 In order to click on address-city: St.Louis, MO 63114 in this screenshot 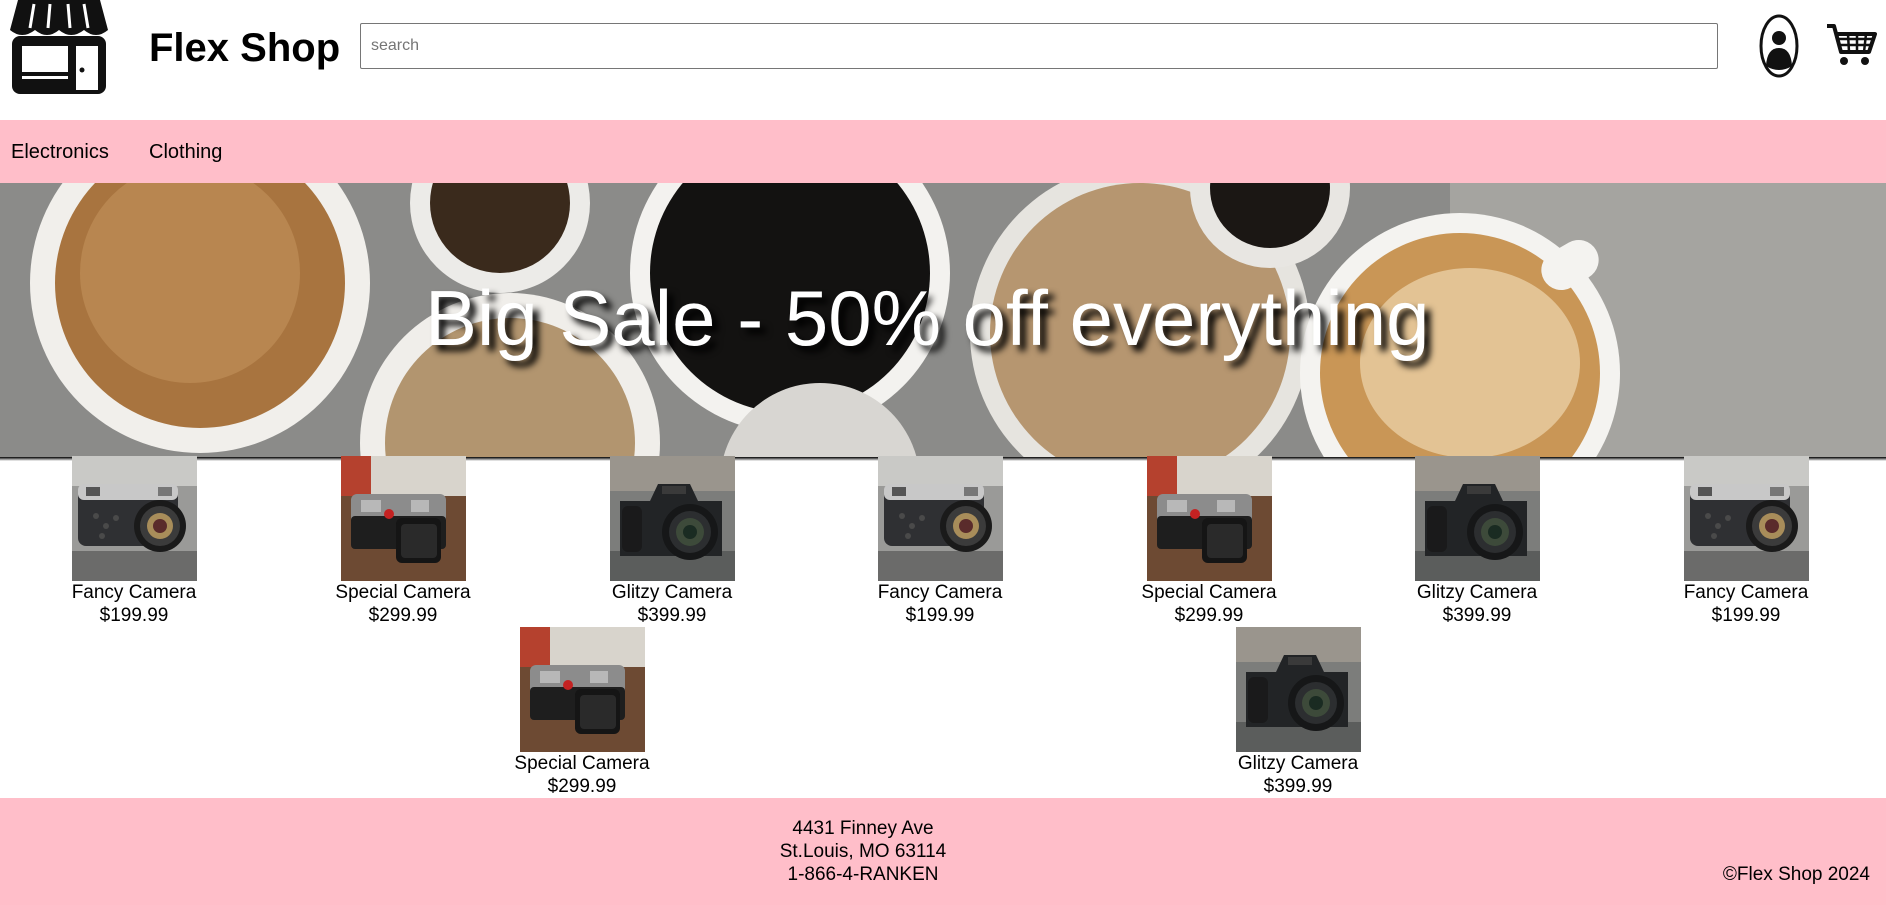, I will do `click(863, 851)`.